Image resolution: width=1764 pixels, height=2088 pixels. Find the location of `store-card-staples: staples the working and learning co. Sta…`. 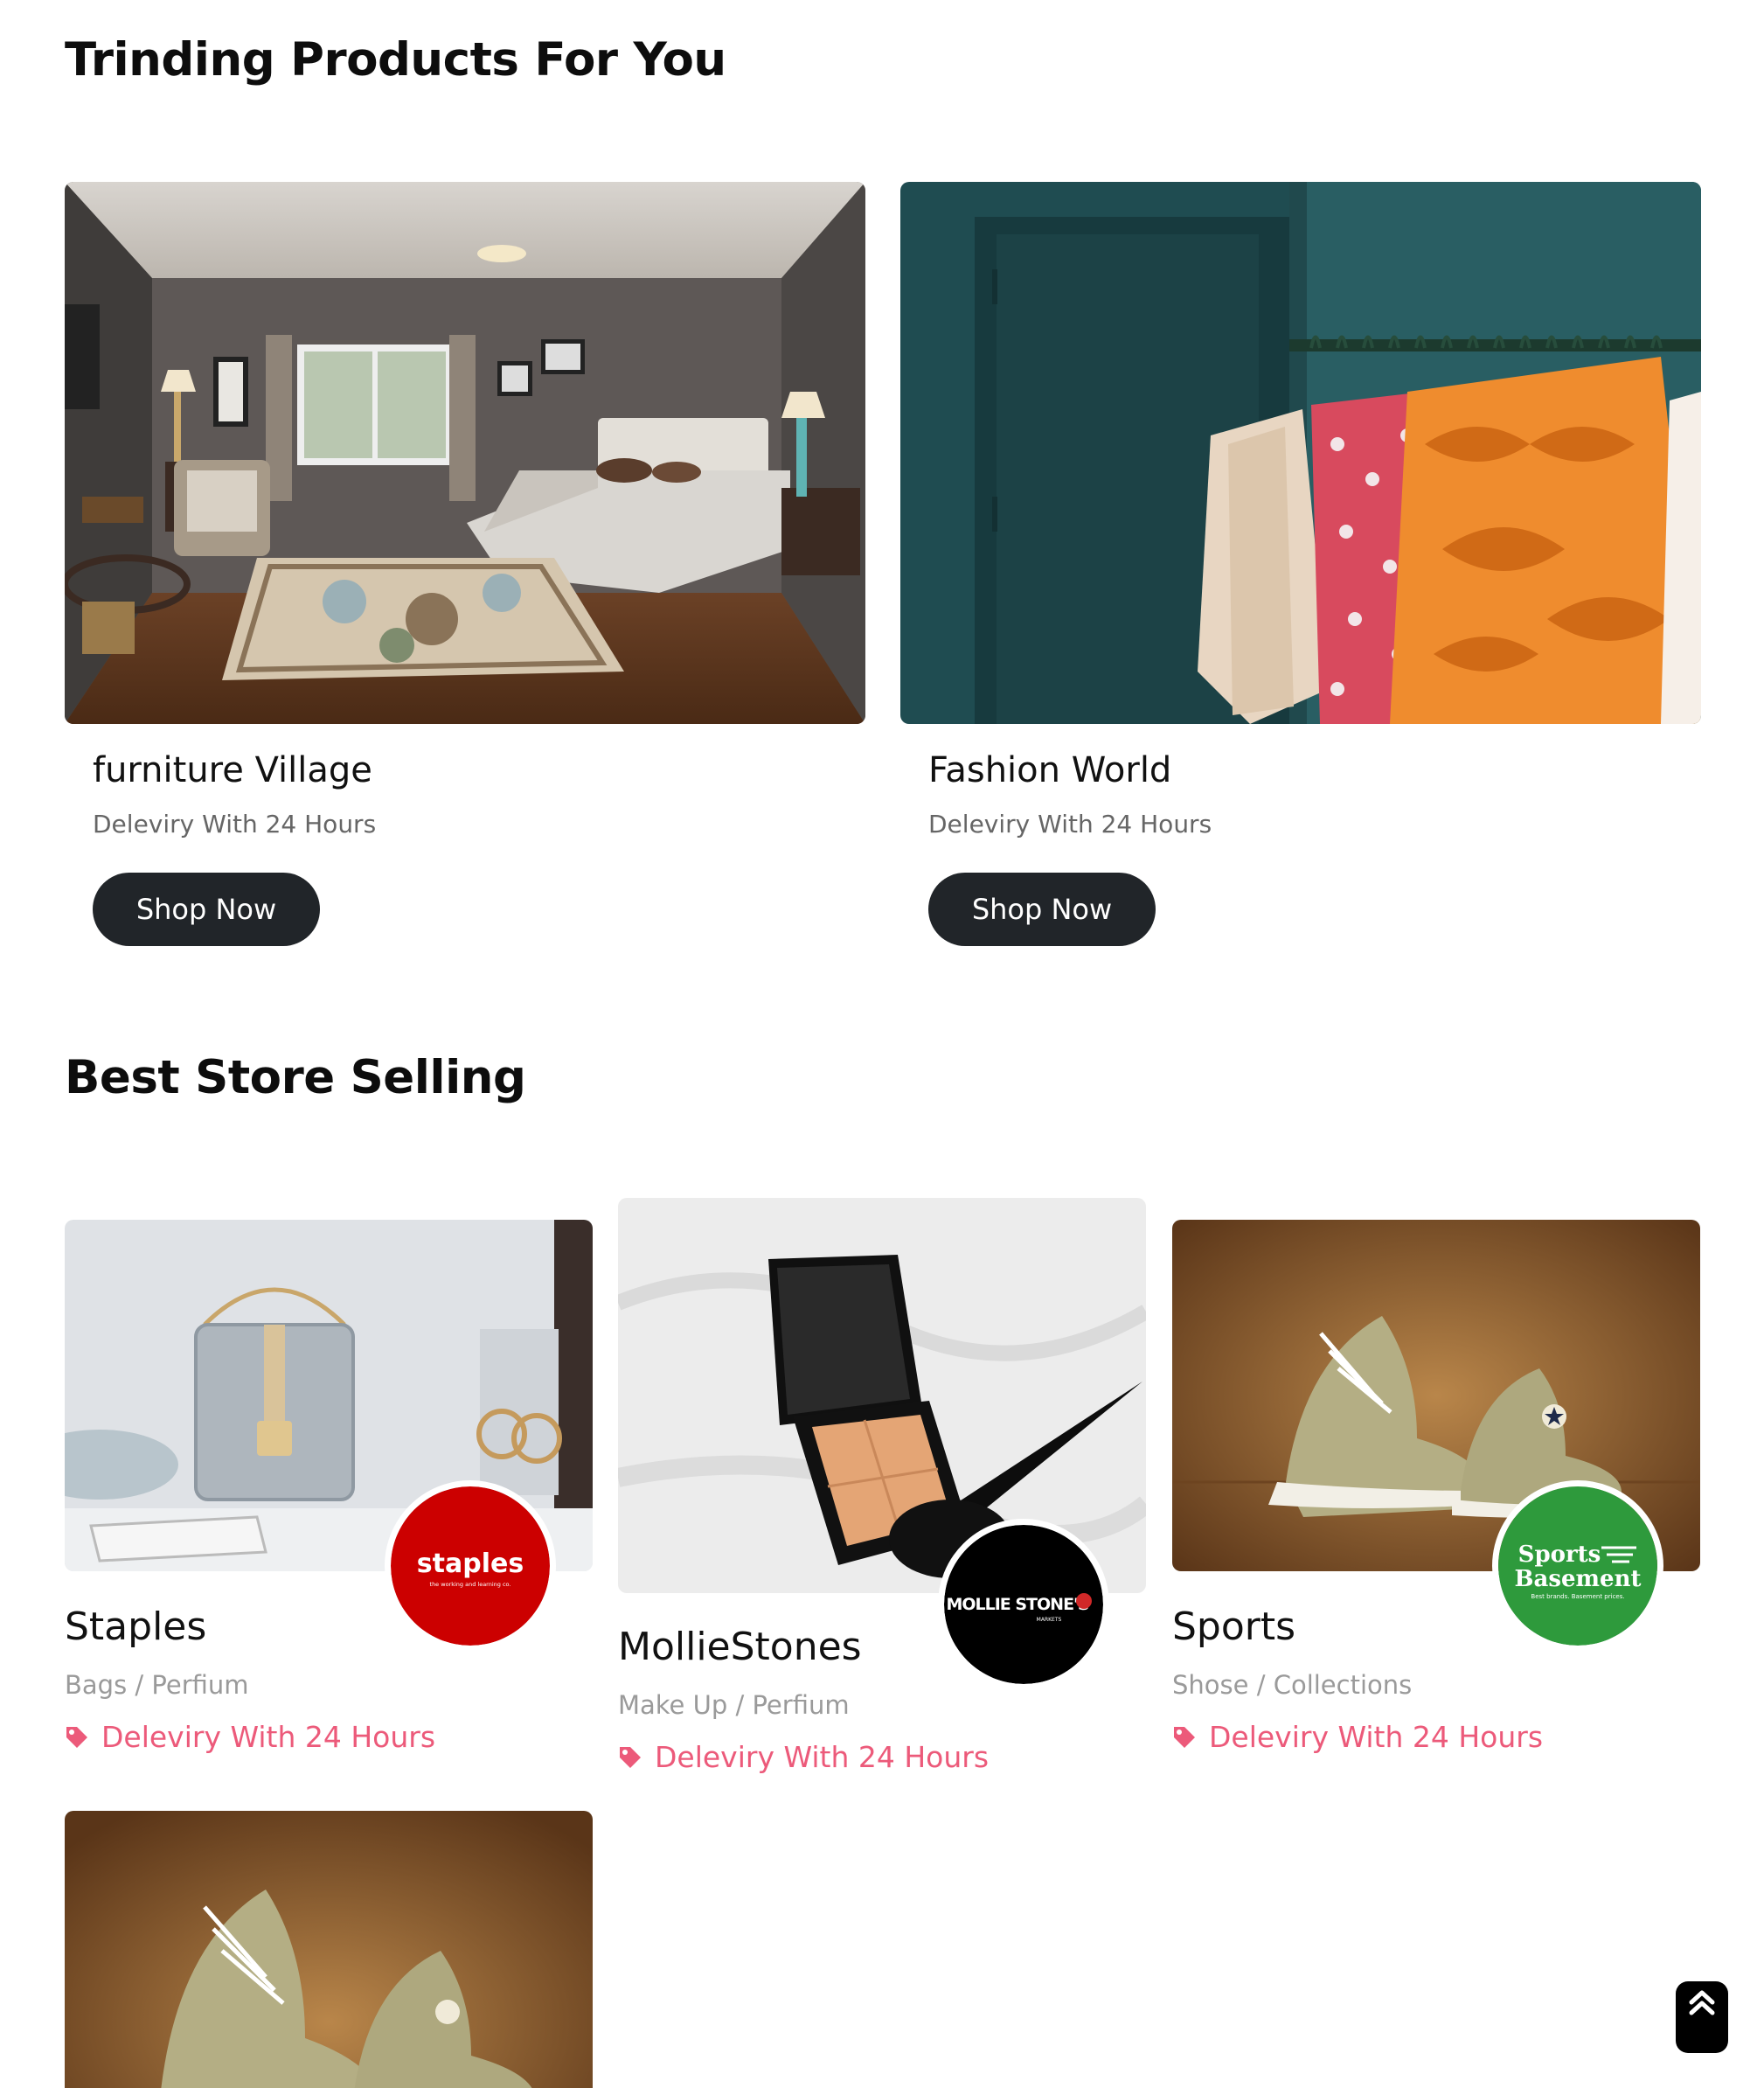

store-card-staples: staples the working and learning co. Sta… is located at coordinates (329, 1500).